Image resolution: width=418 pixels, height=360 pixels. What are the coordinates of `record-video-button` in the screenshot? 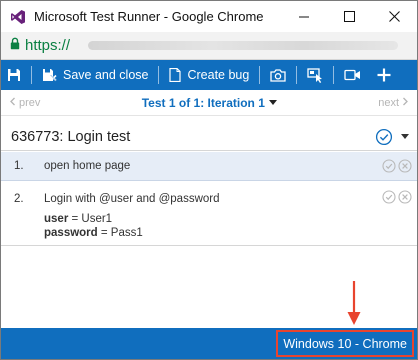 It's located at (352, 75).